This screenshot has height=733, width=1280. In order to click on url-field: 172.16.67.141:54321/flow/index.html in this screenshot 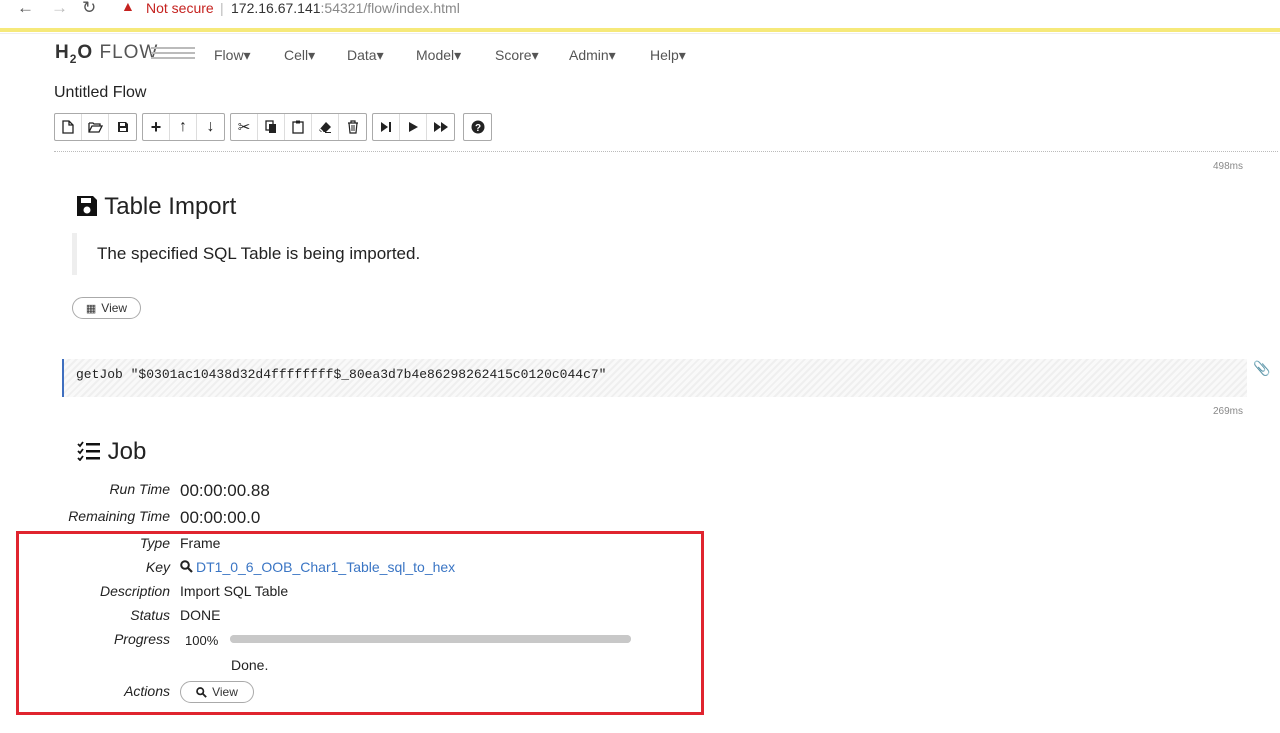, I will do `click(345, 8)`.